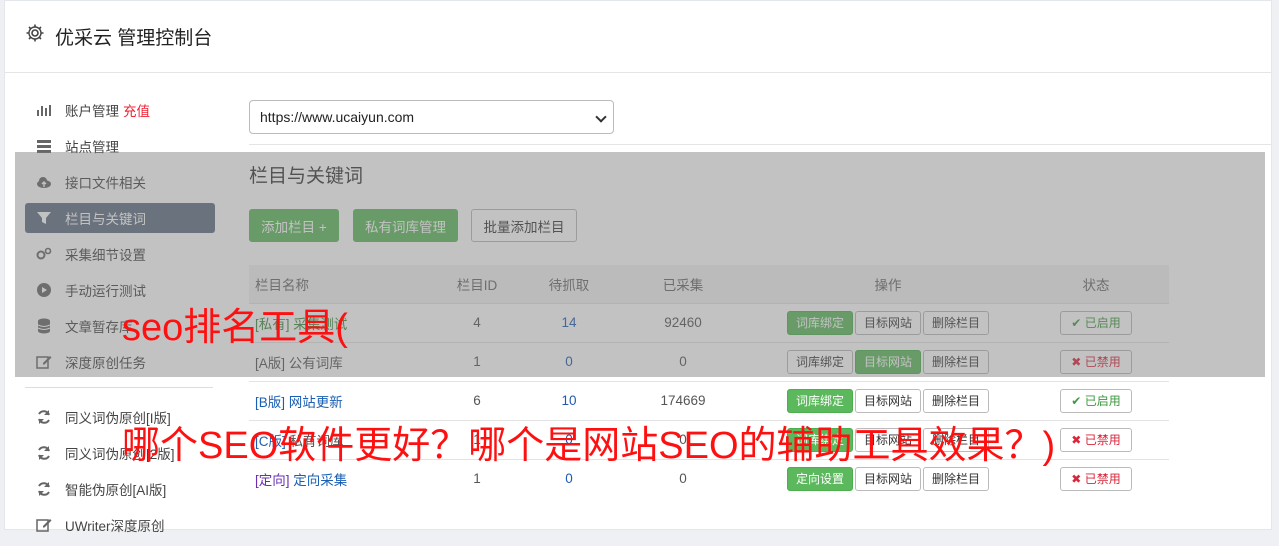  Describe the element at coordinates (235, 328) in the screenshot. I see `overlay-headline: seo排名工具(` at that location.